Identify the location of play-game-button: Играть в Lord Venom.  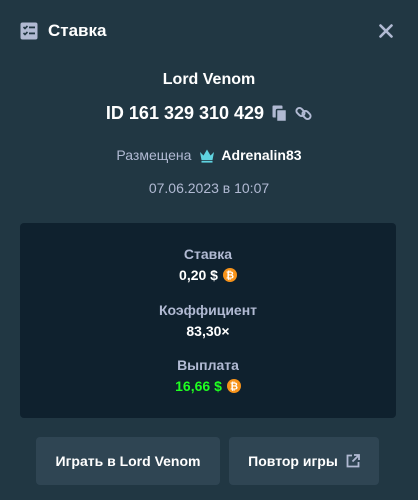
(128, 461).